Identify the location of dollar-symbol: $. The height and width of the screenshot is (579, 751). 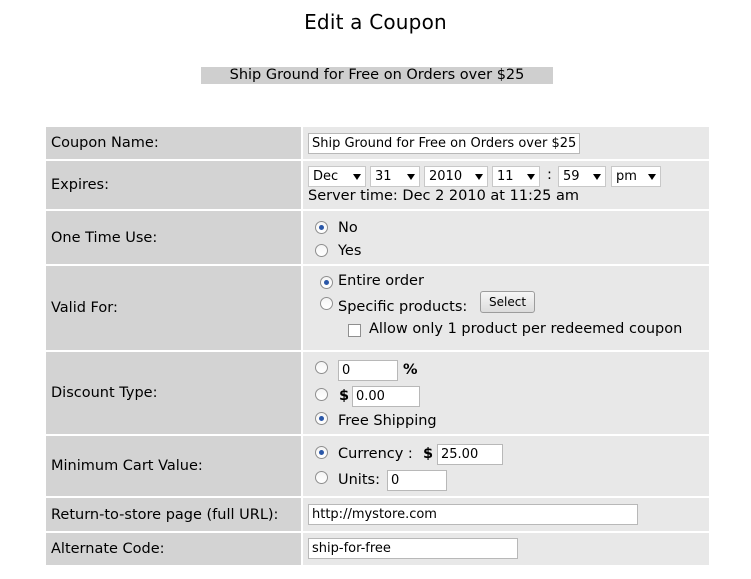
(344, 396).